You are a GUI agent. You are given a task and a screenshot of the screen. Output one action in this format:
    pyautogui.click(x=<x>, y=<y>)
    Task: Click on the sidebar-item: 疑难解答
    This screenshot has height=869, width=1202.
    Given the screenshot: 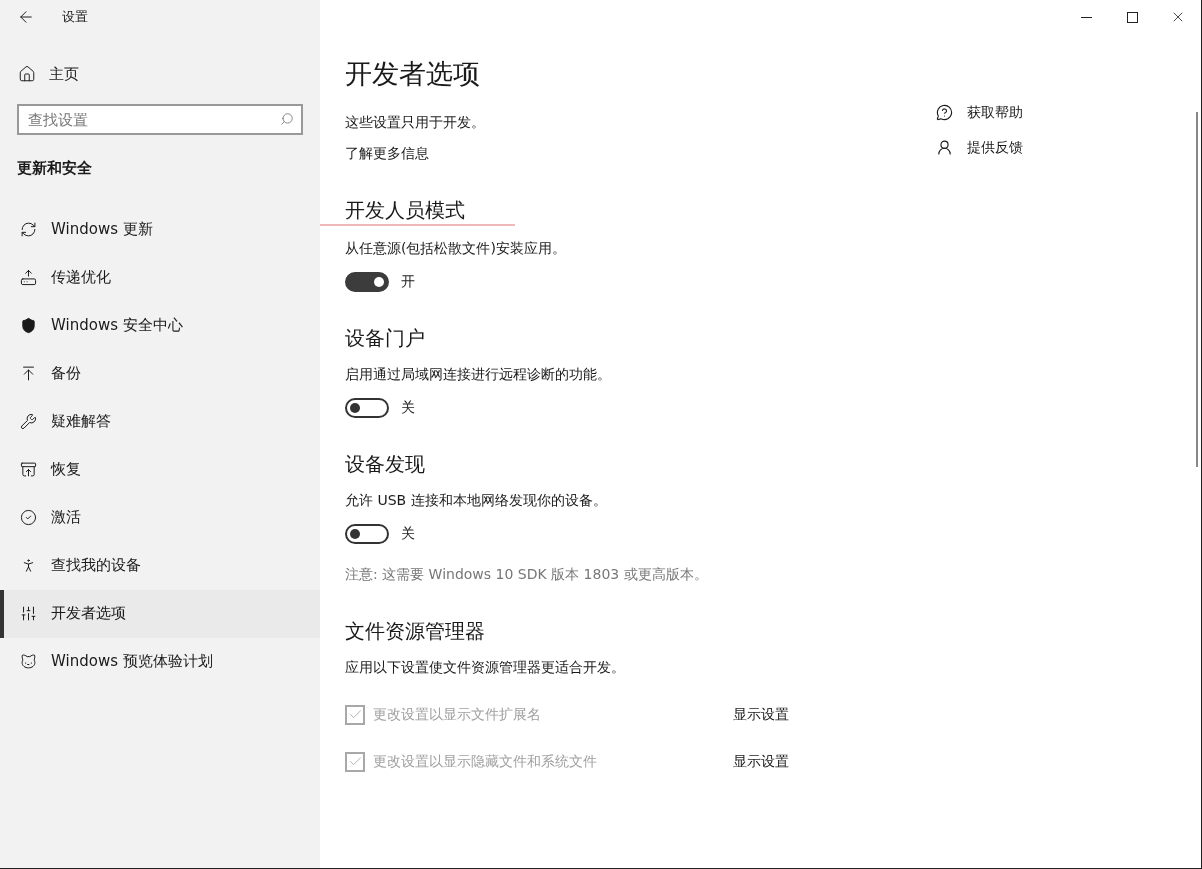 What is the action you would take?
    pyautogui.click(x=160, y=421)
    